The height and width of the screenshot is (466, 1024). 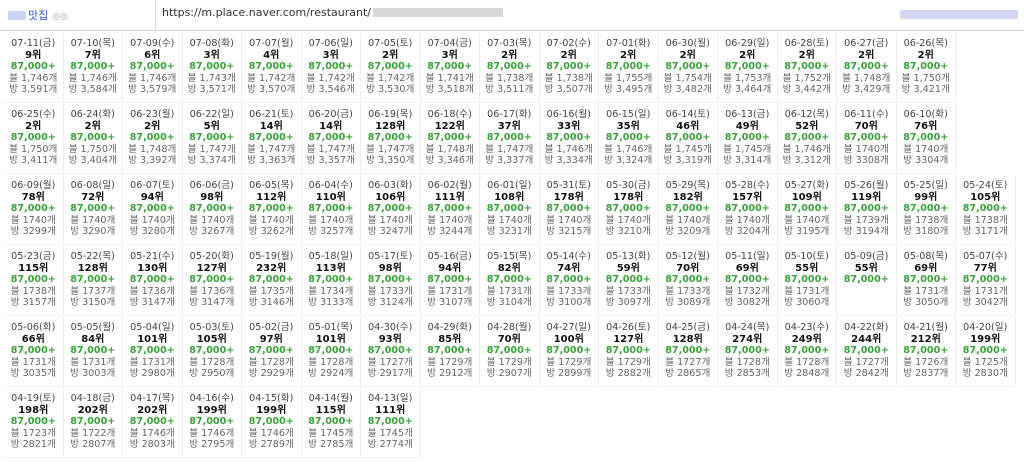 I want to click on day-date: 04-23(수), so click(x=806, y=327).